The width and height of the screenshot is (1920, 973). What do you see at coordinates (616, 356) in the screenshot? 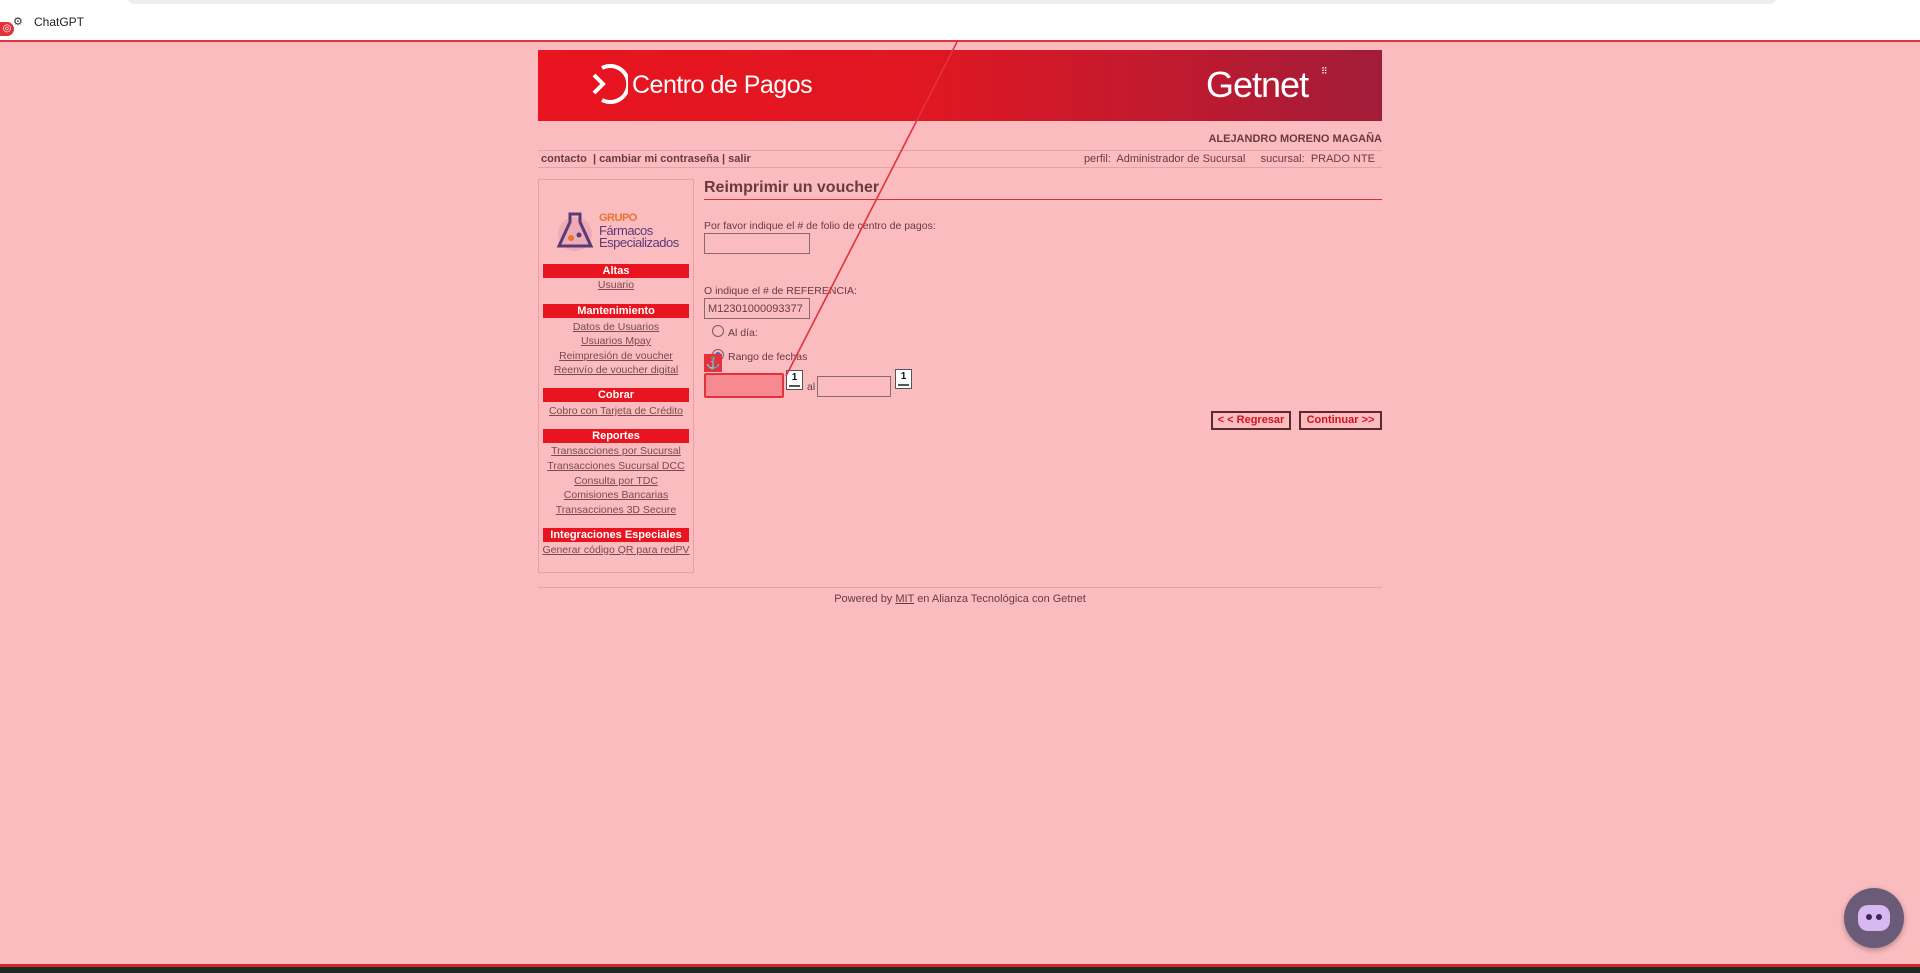
I see `sidebar-item-reimpresion-voucher: Reimpresión de voucher` at bounding box center [616, 356].